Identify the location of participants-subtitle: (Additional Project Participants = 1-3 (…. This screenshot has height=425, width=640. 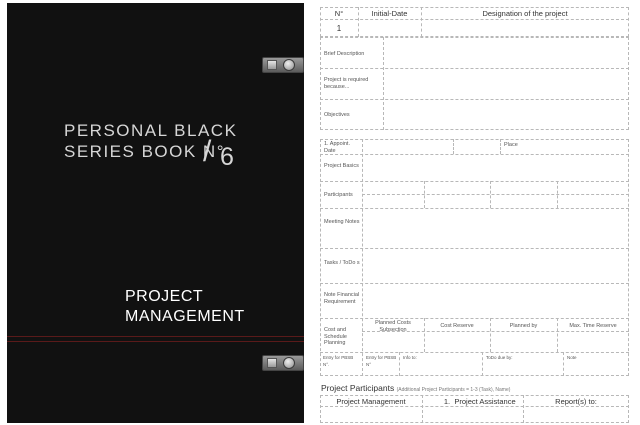
(453, 390).